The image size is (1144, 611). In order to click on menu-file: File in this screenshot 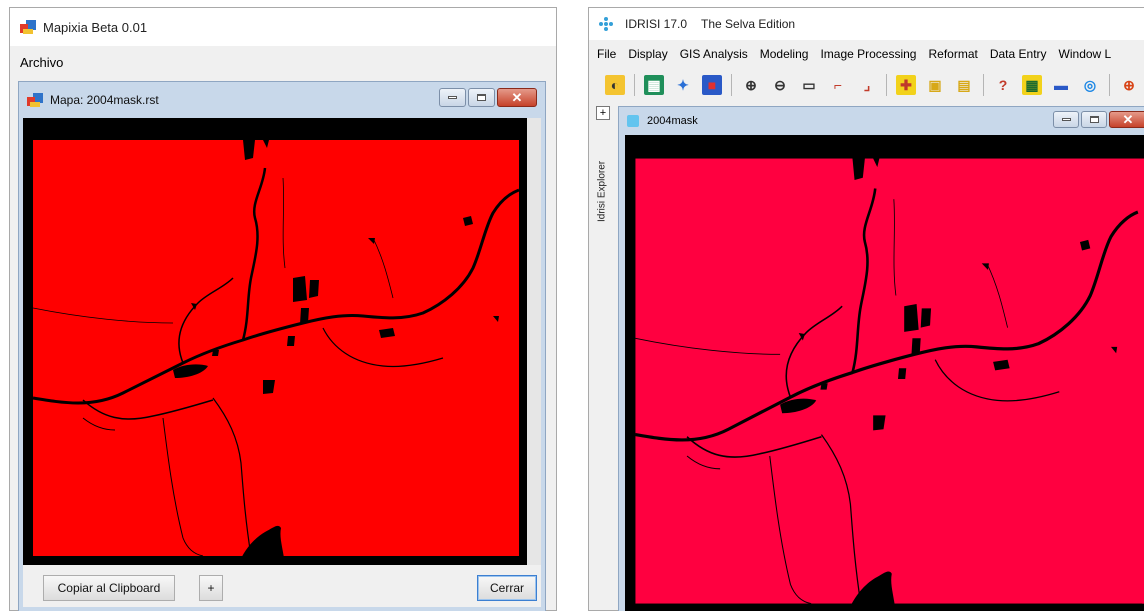, I will do `click(606, 54)`.